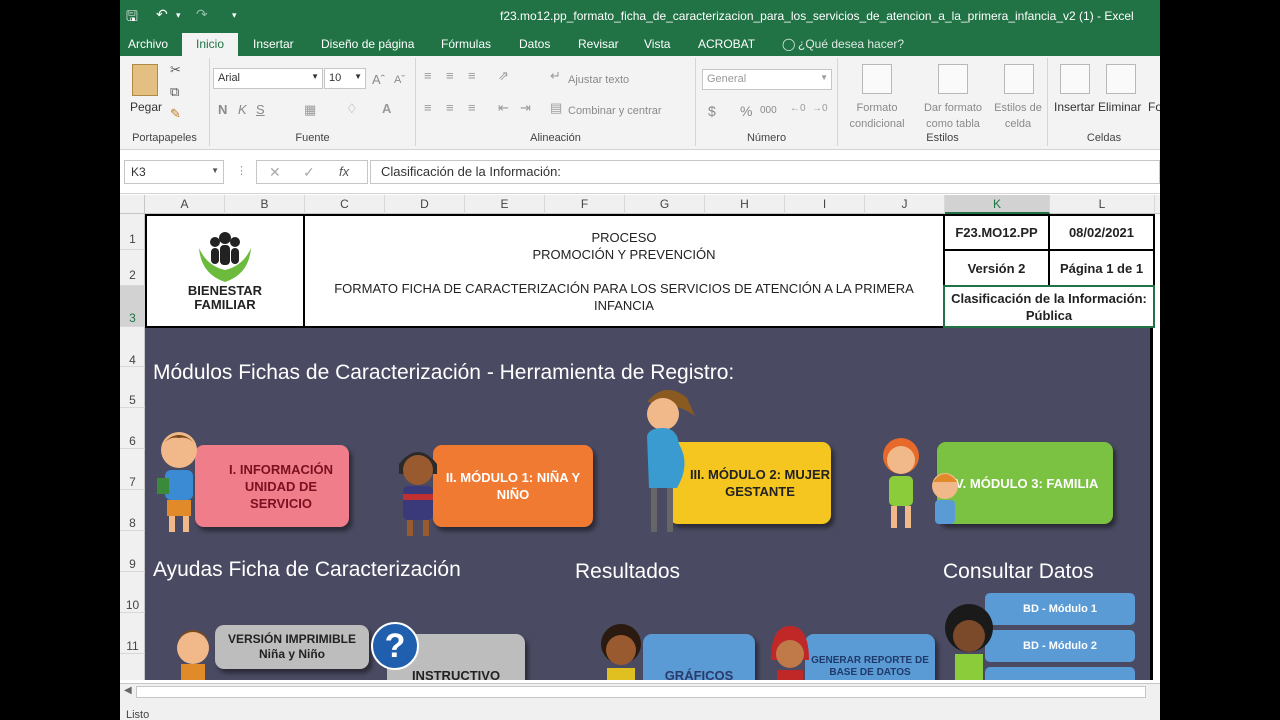 The width and height of the screenshot is (1280, 720). I want to click on column-header-l: L, so click(1102, 204).